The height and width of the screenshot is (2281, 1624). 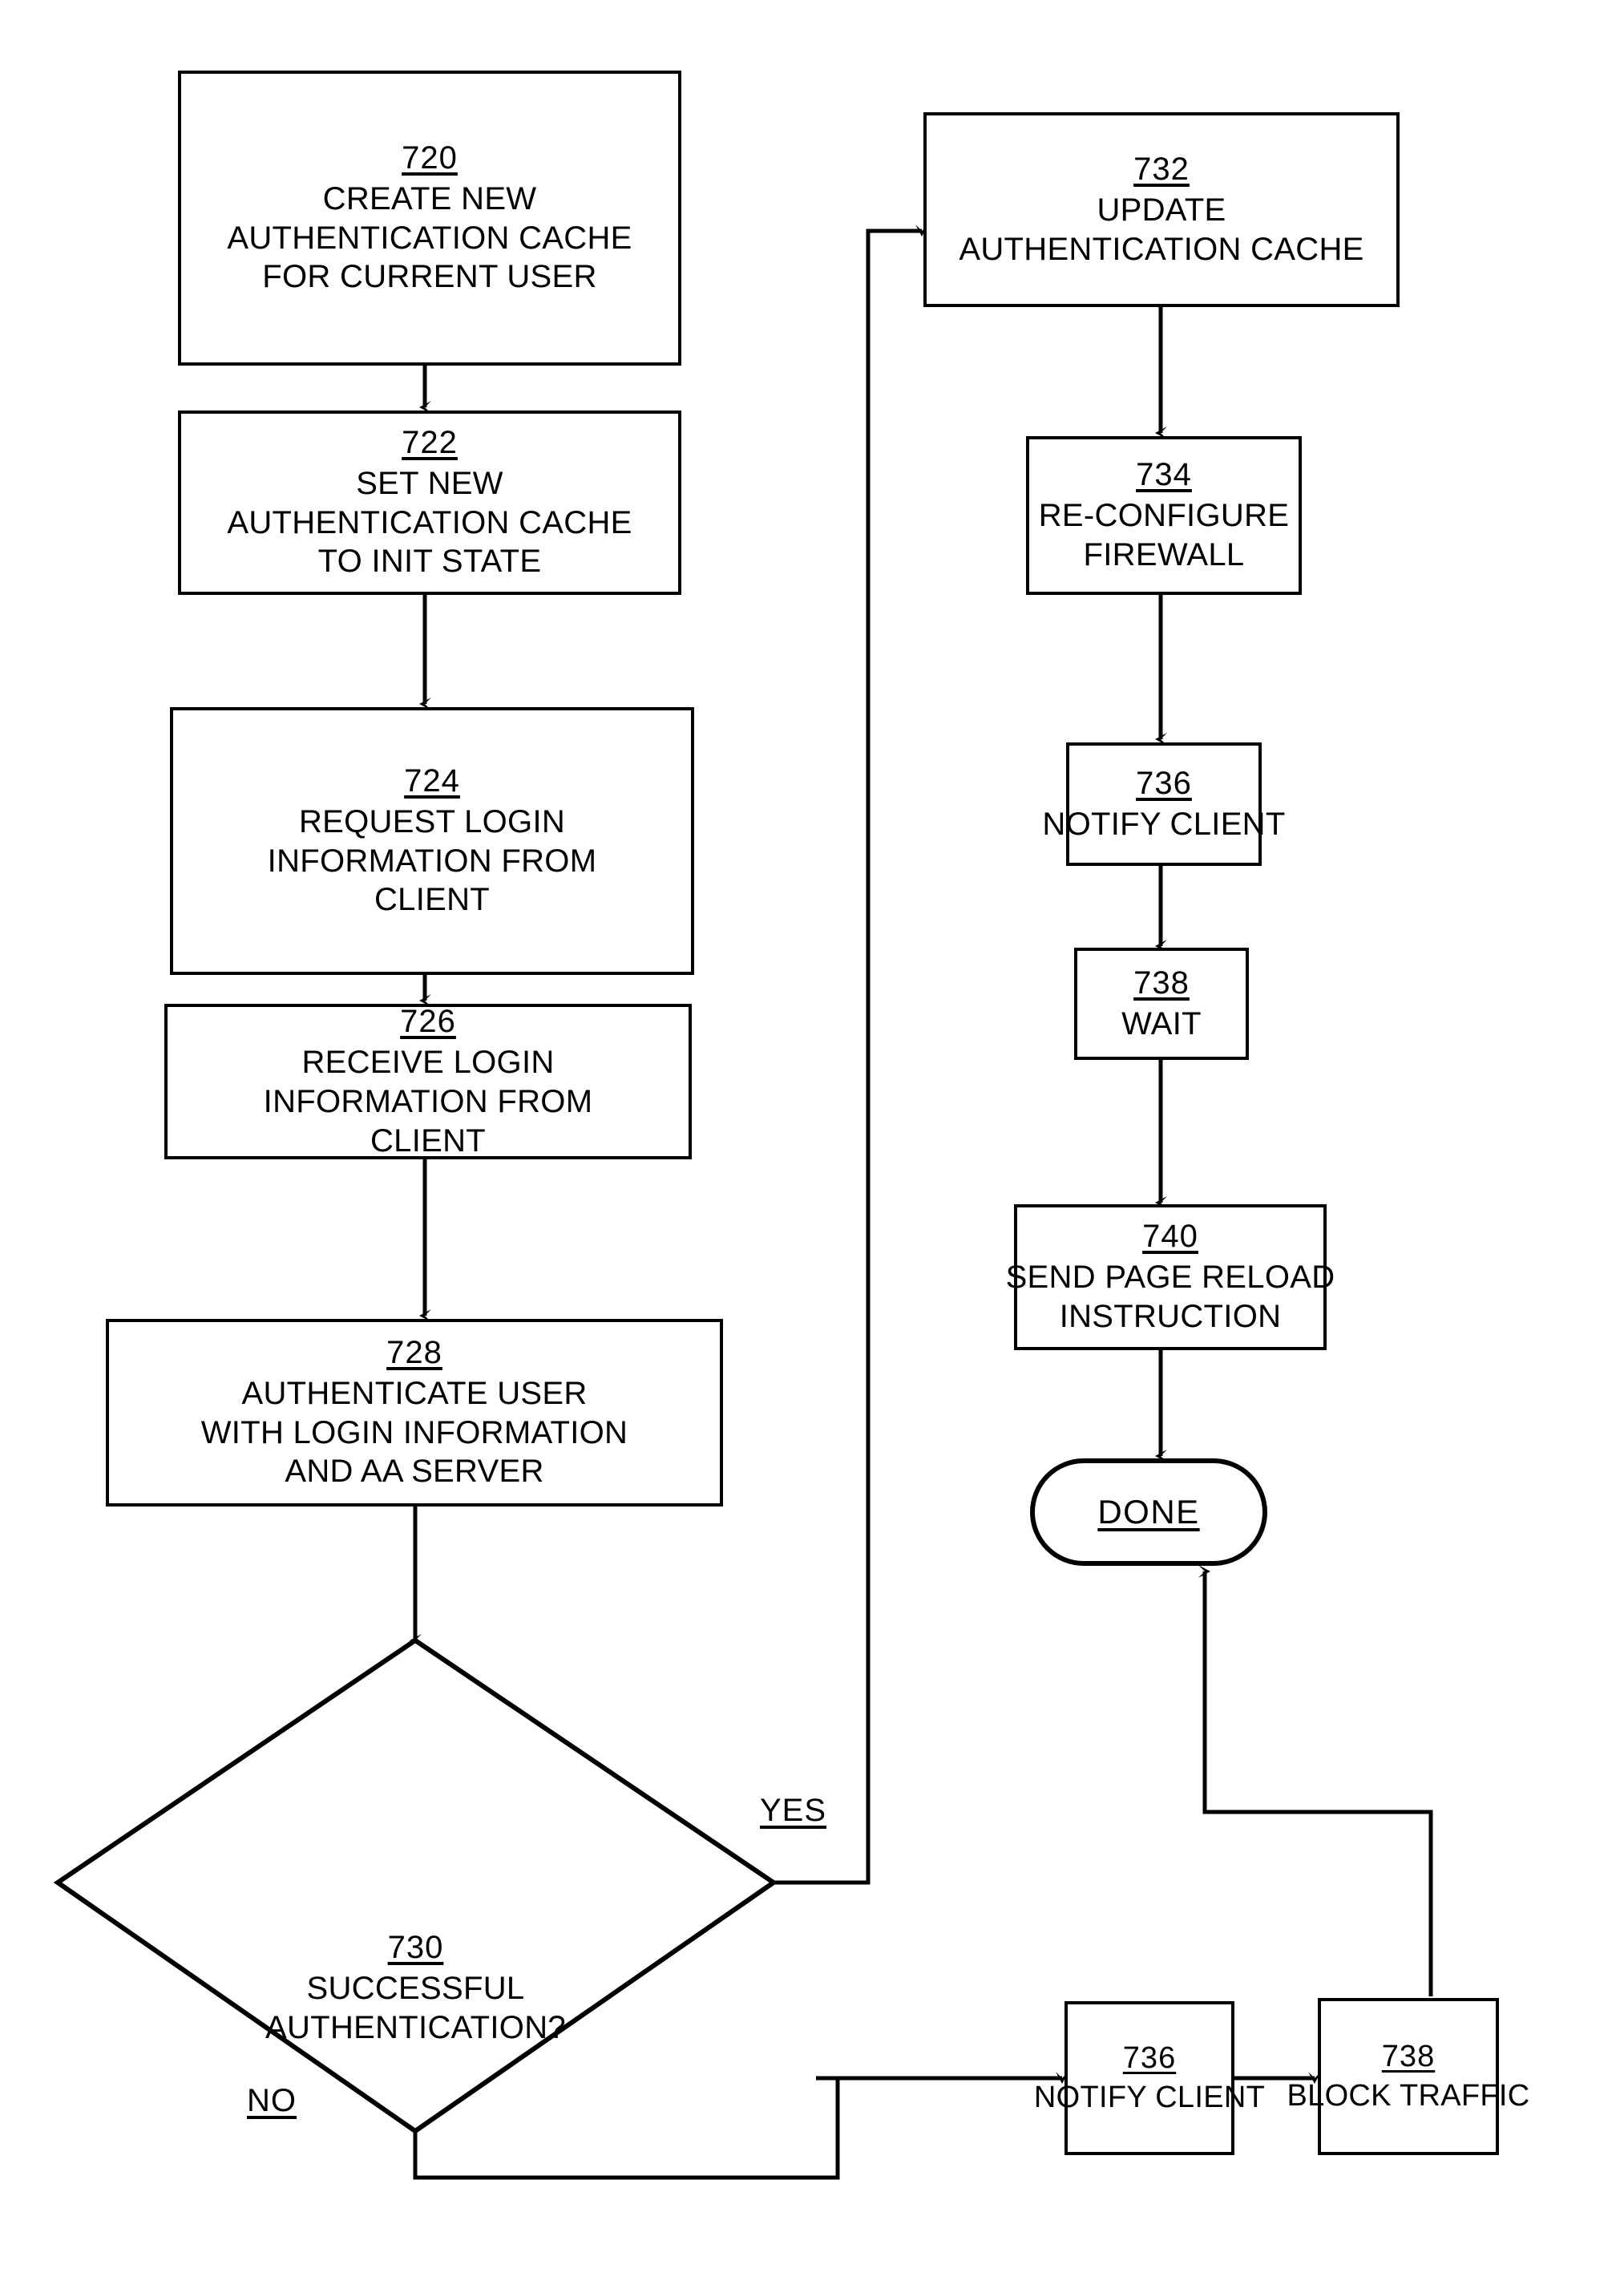 I want to click on decision-text-730: 730 SUCCESSFUL AUTHENTICATION?, so click(x=416, y=1989).